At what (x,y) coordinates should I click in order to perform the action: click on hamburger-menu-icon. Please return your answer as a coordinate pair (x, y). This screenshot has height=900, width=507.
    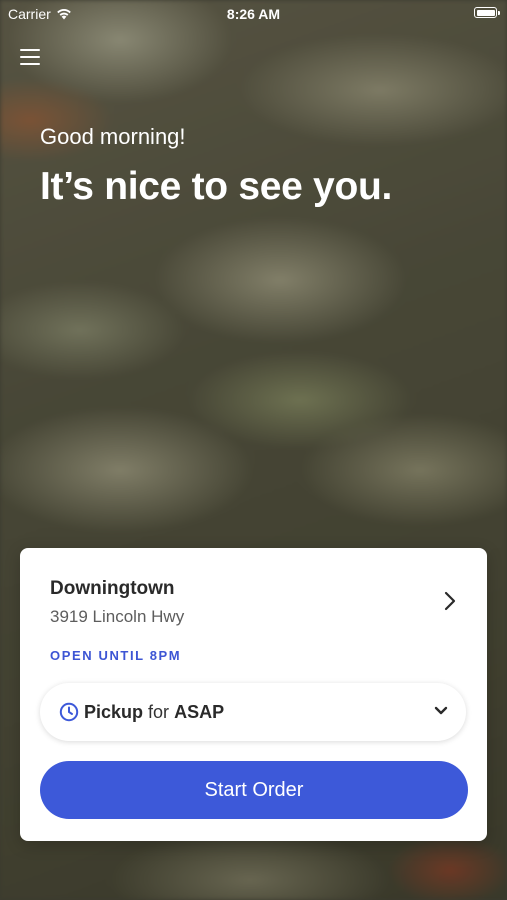
    Looking at the image, I should click on (30, 57).